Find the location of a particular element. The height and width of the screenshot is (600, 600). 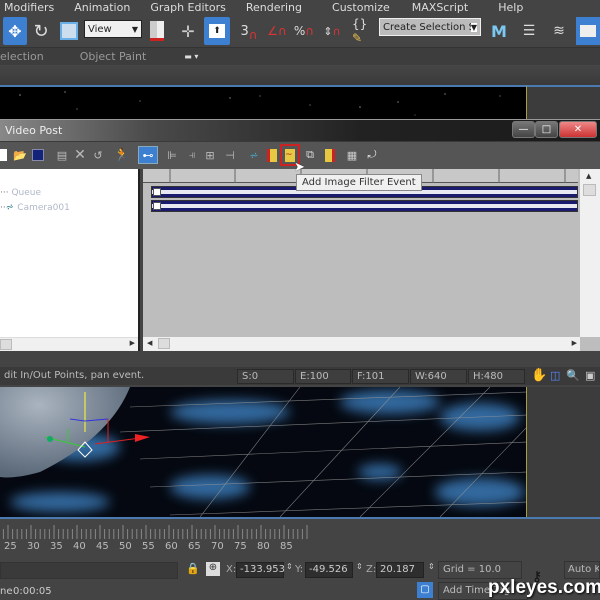

edit-named-selection-button: {}✎ is located at coordinates (364, 31).